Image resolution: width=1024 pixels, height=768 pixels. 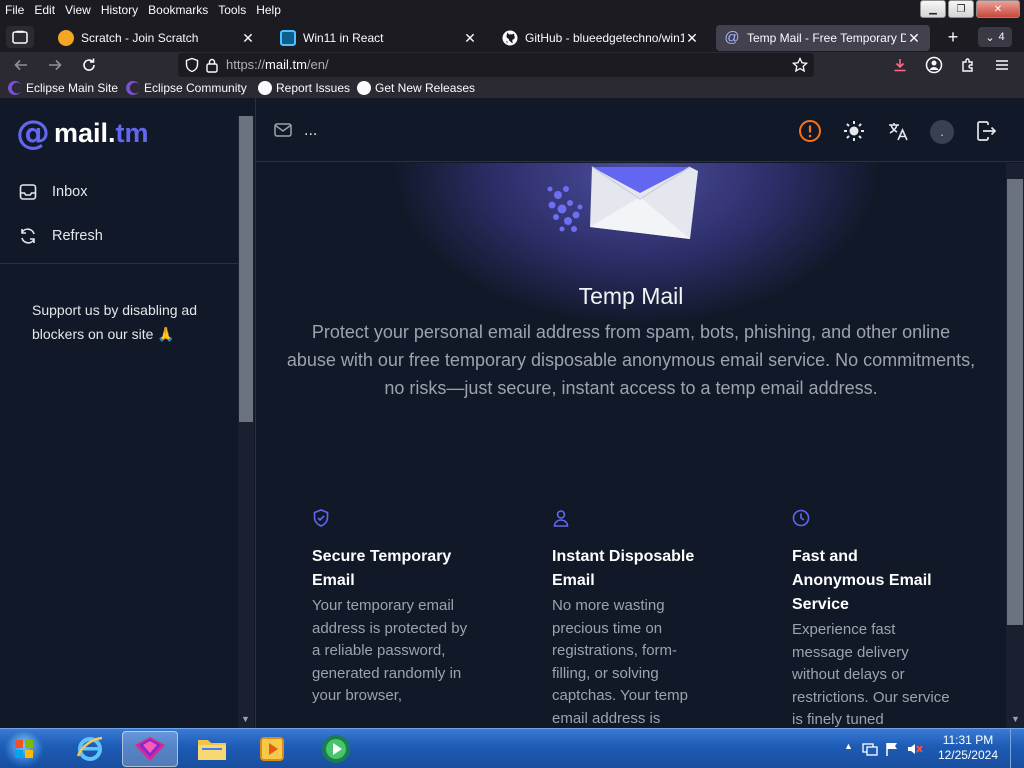 I want to click on tab-github: GitHub - blueedgetechno/win1 ✕, so click(x=601, y=38).